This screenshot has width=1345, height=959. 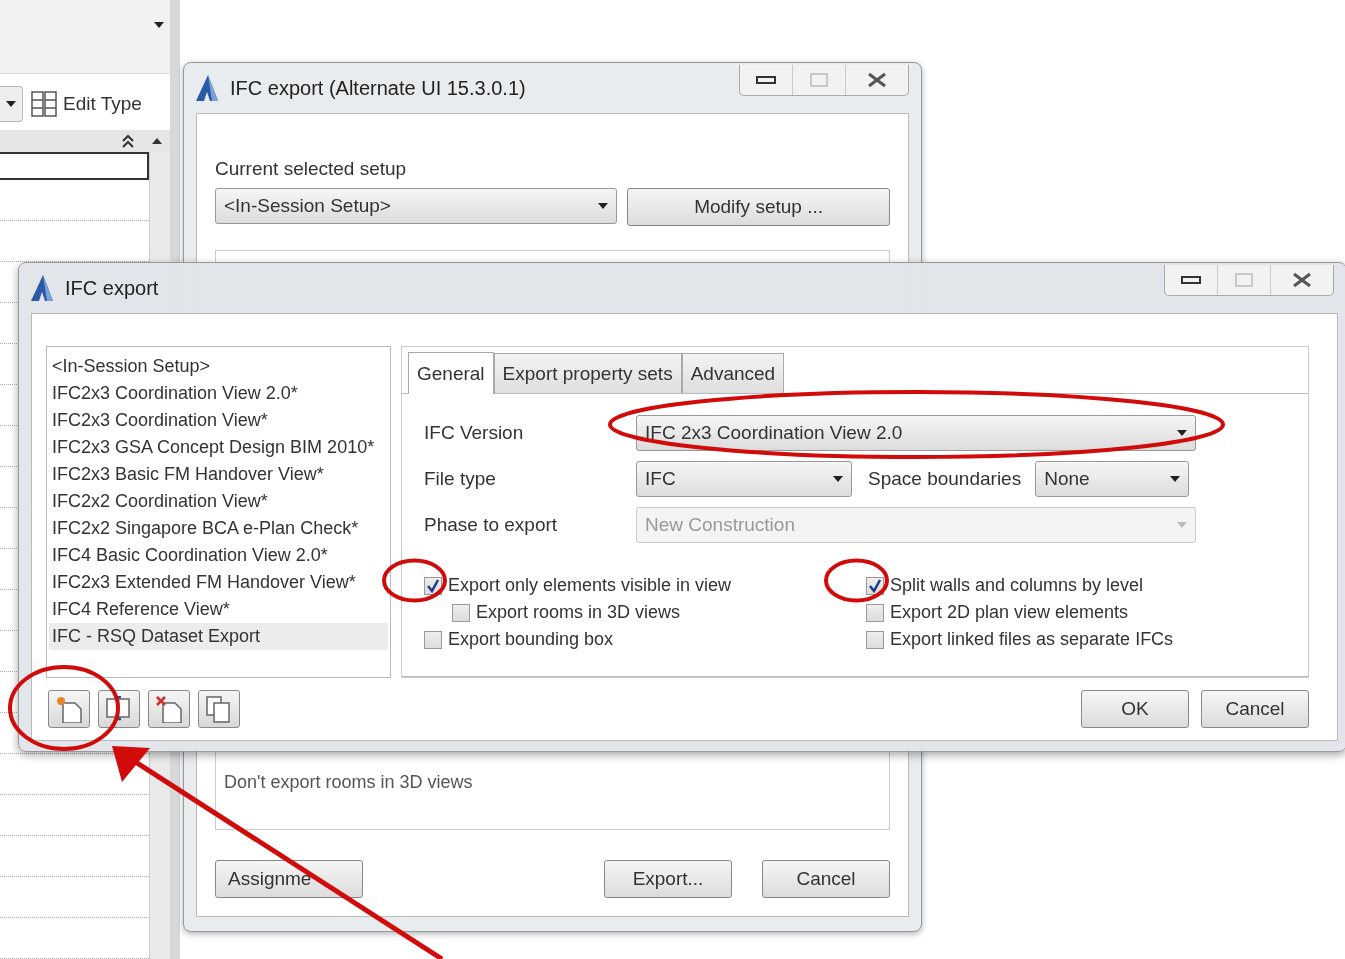 I want to click on list-item: IFC2x3 GSA Concept Design BIM 2010*, so click(x=218, y=447).